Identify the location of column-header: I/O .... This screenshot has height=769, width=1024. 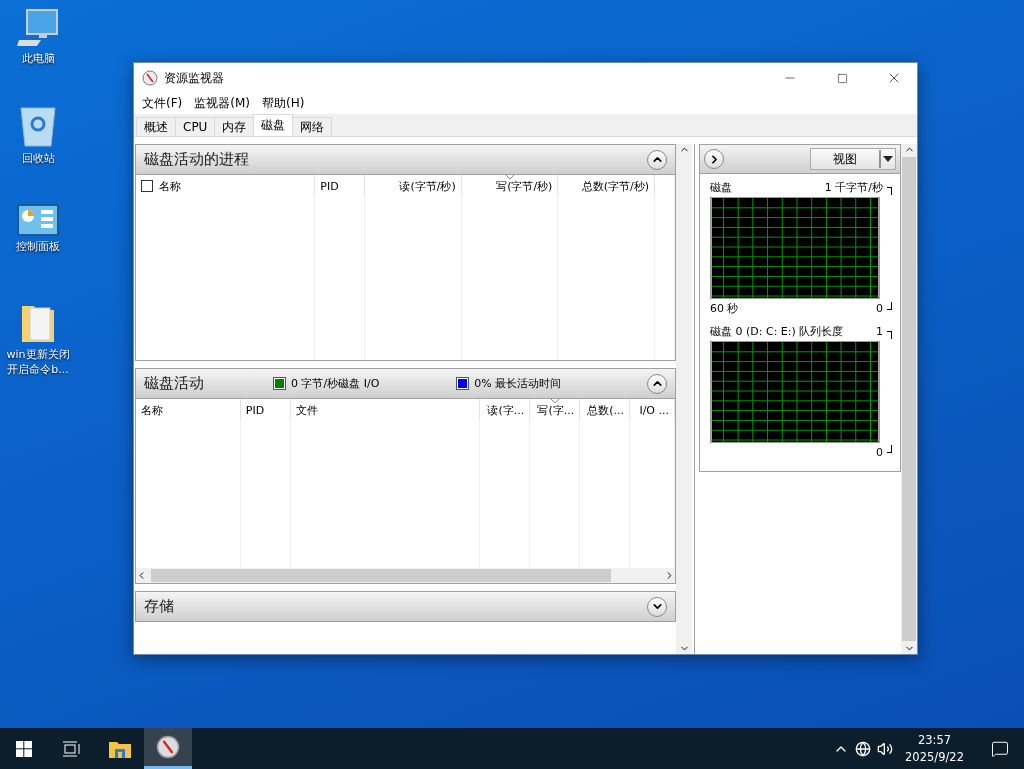
(652, 410).